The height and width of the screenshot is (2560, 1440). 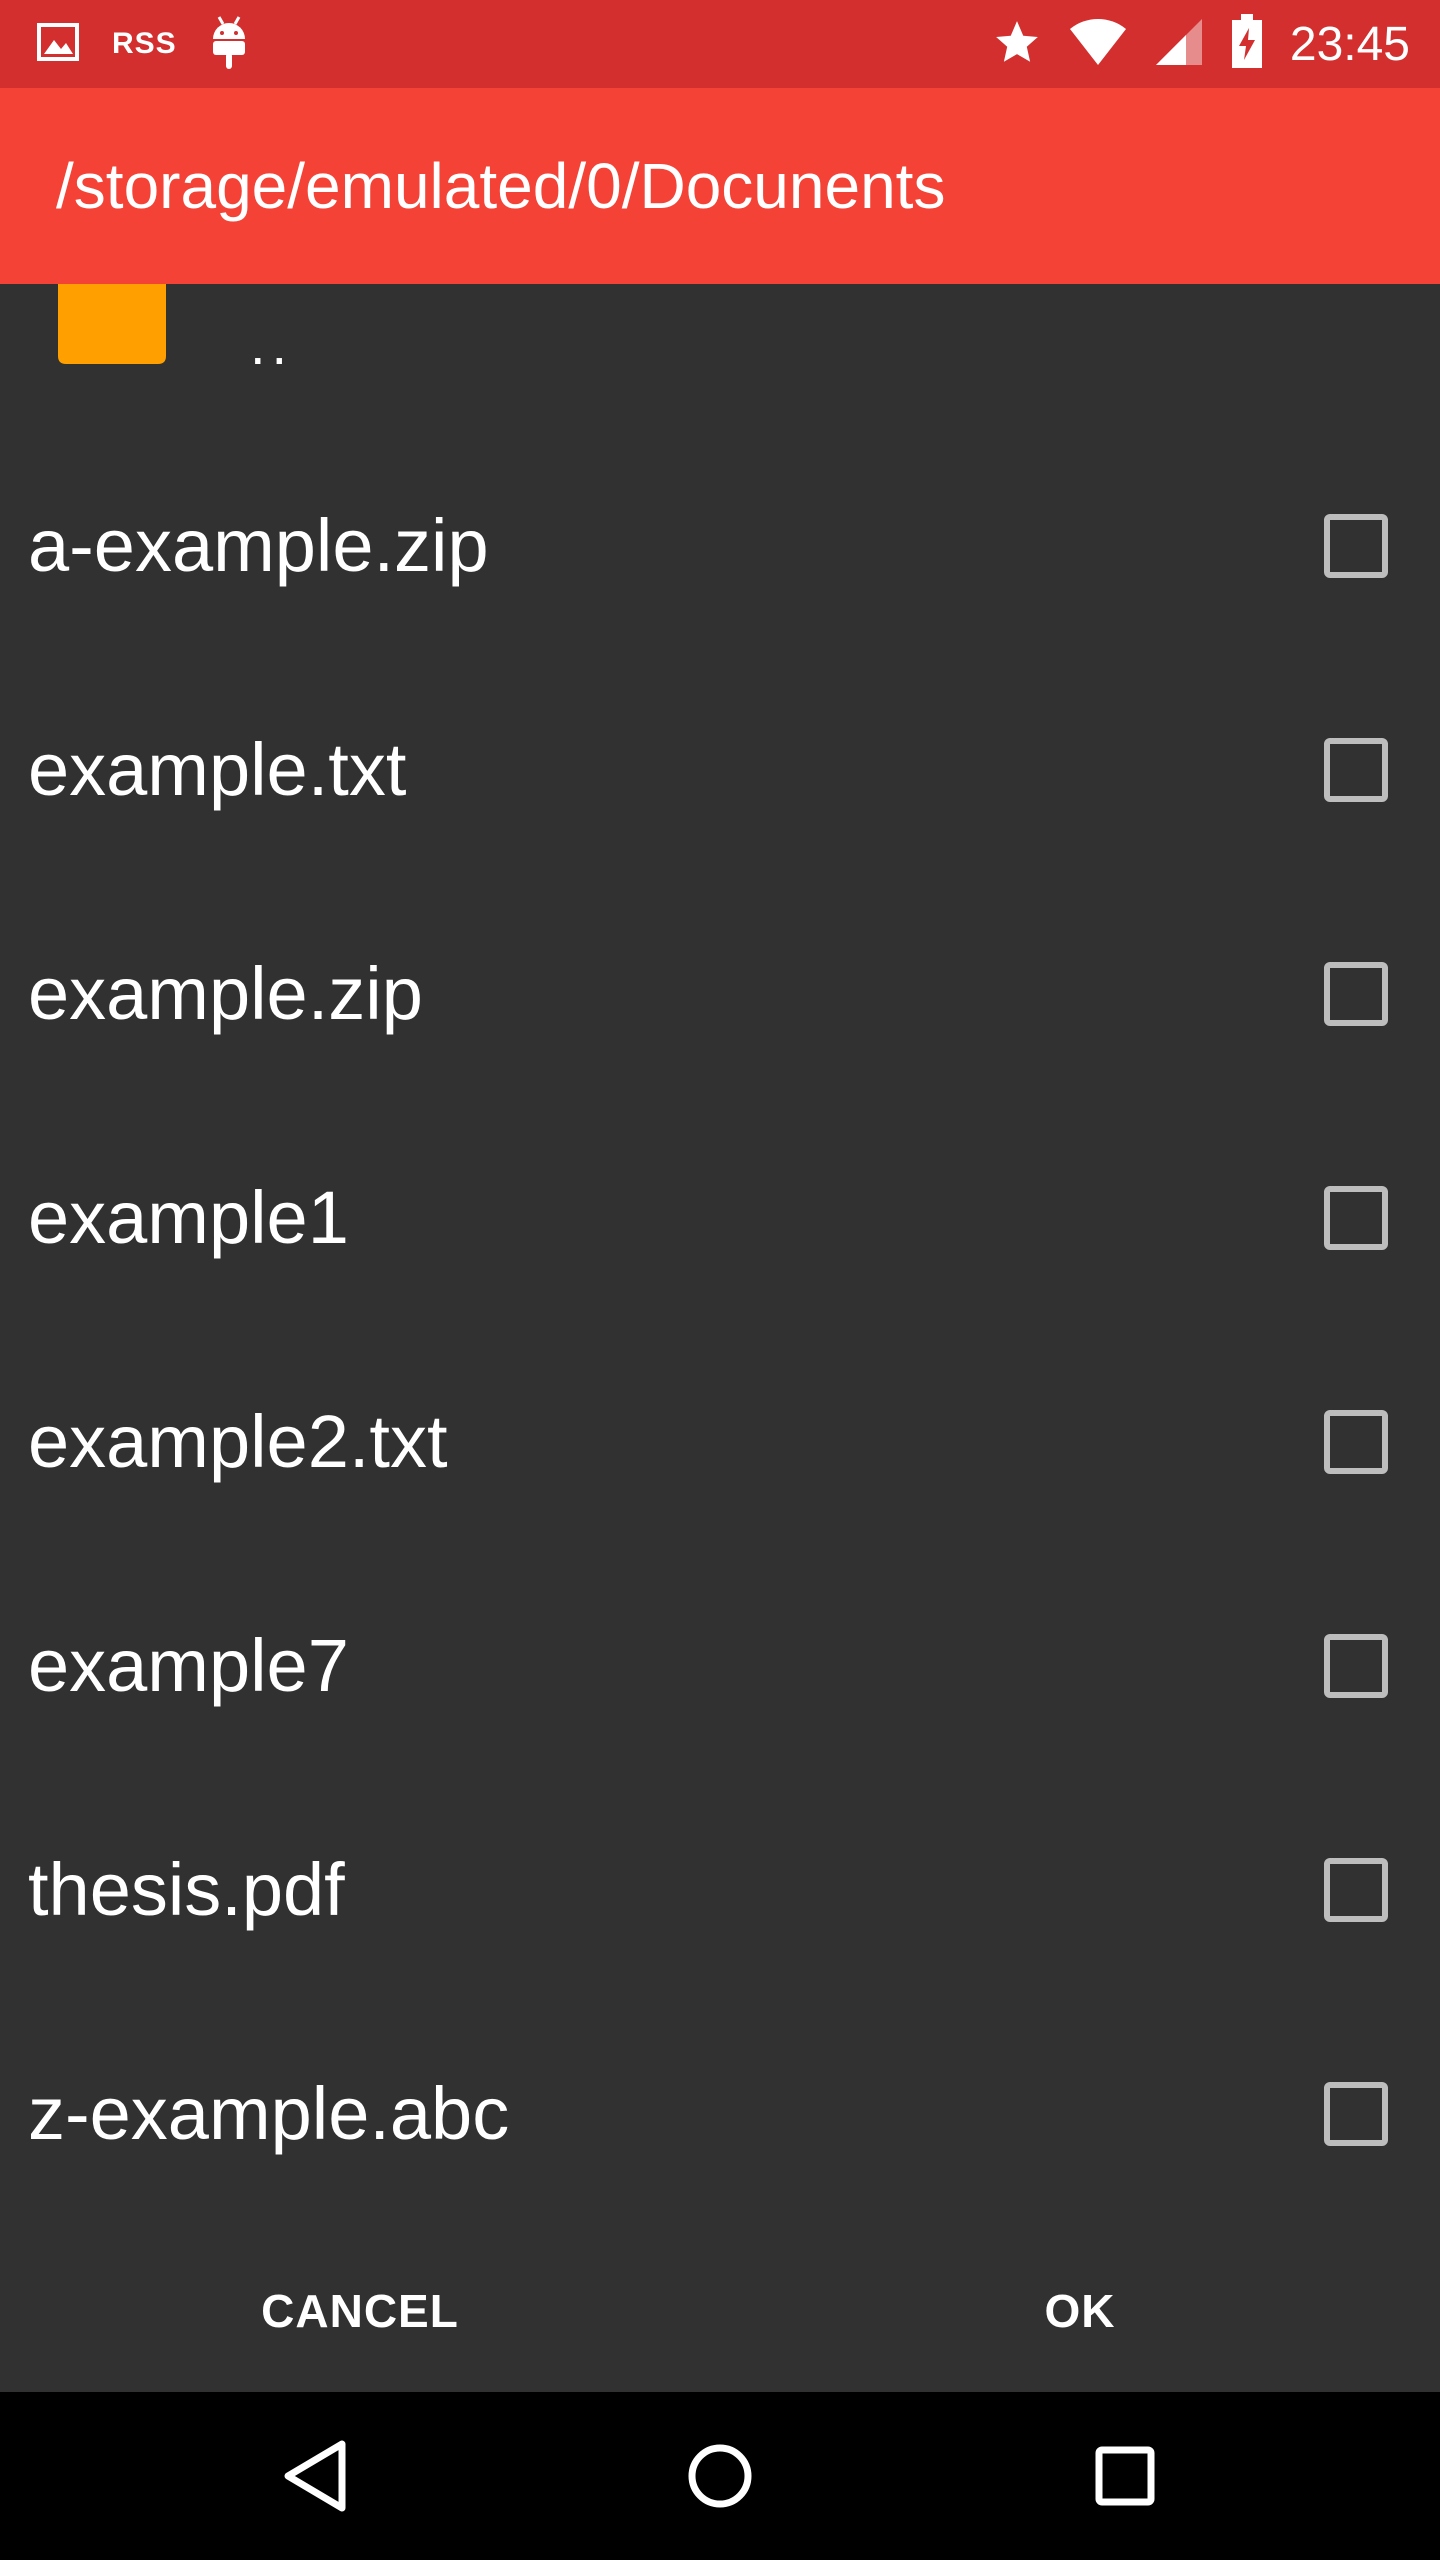 What do you see at coordinates (1017, 44) in the screenshot?
I see `star-icon` at bounding box center [1017, 44].